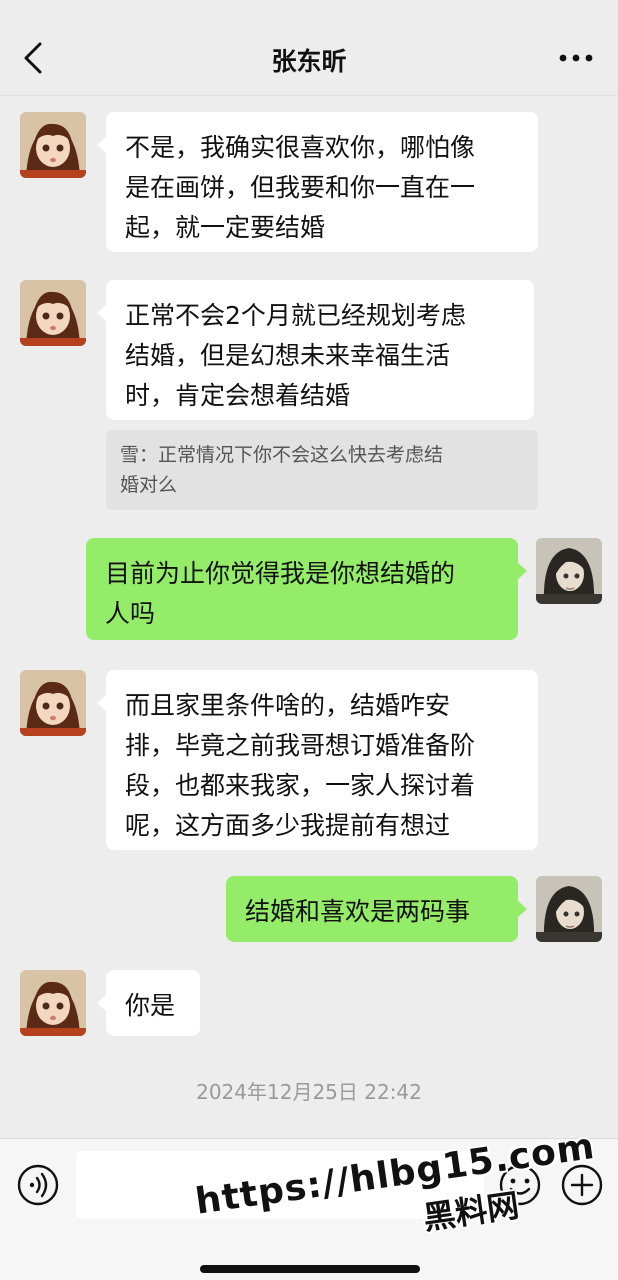 The width and height of the screenshot is (618, 1280). Describe the element at coordinates (288, 705) in the screenshot. I see `message-line: 而且家里条件啥的，结婚咋安` at that location.